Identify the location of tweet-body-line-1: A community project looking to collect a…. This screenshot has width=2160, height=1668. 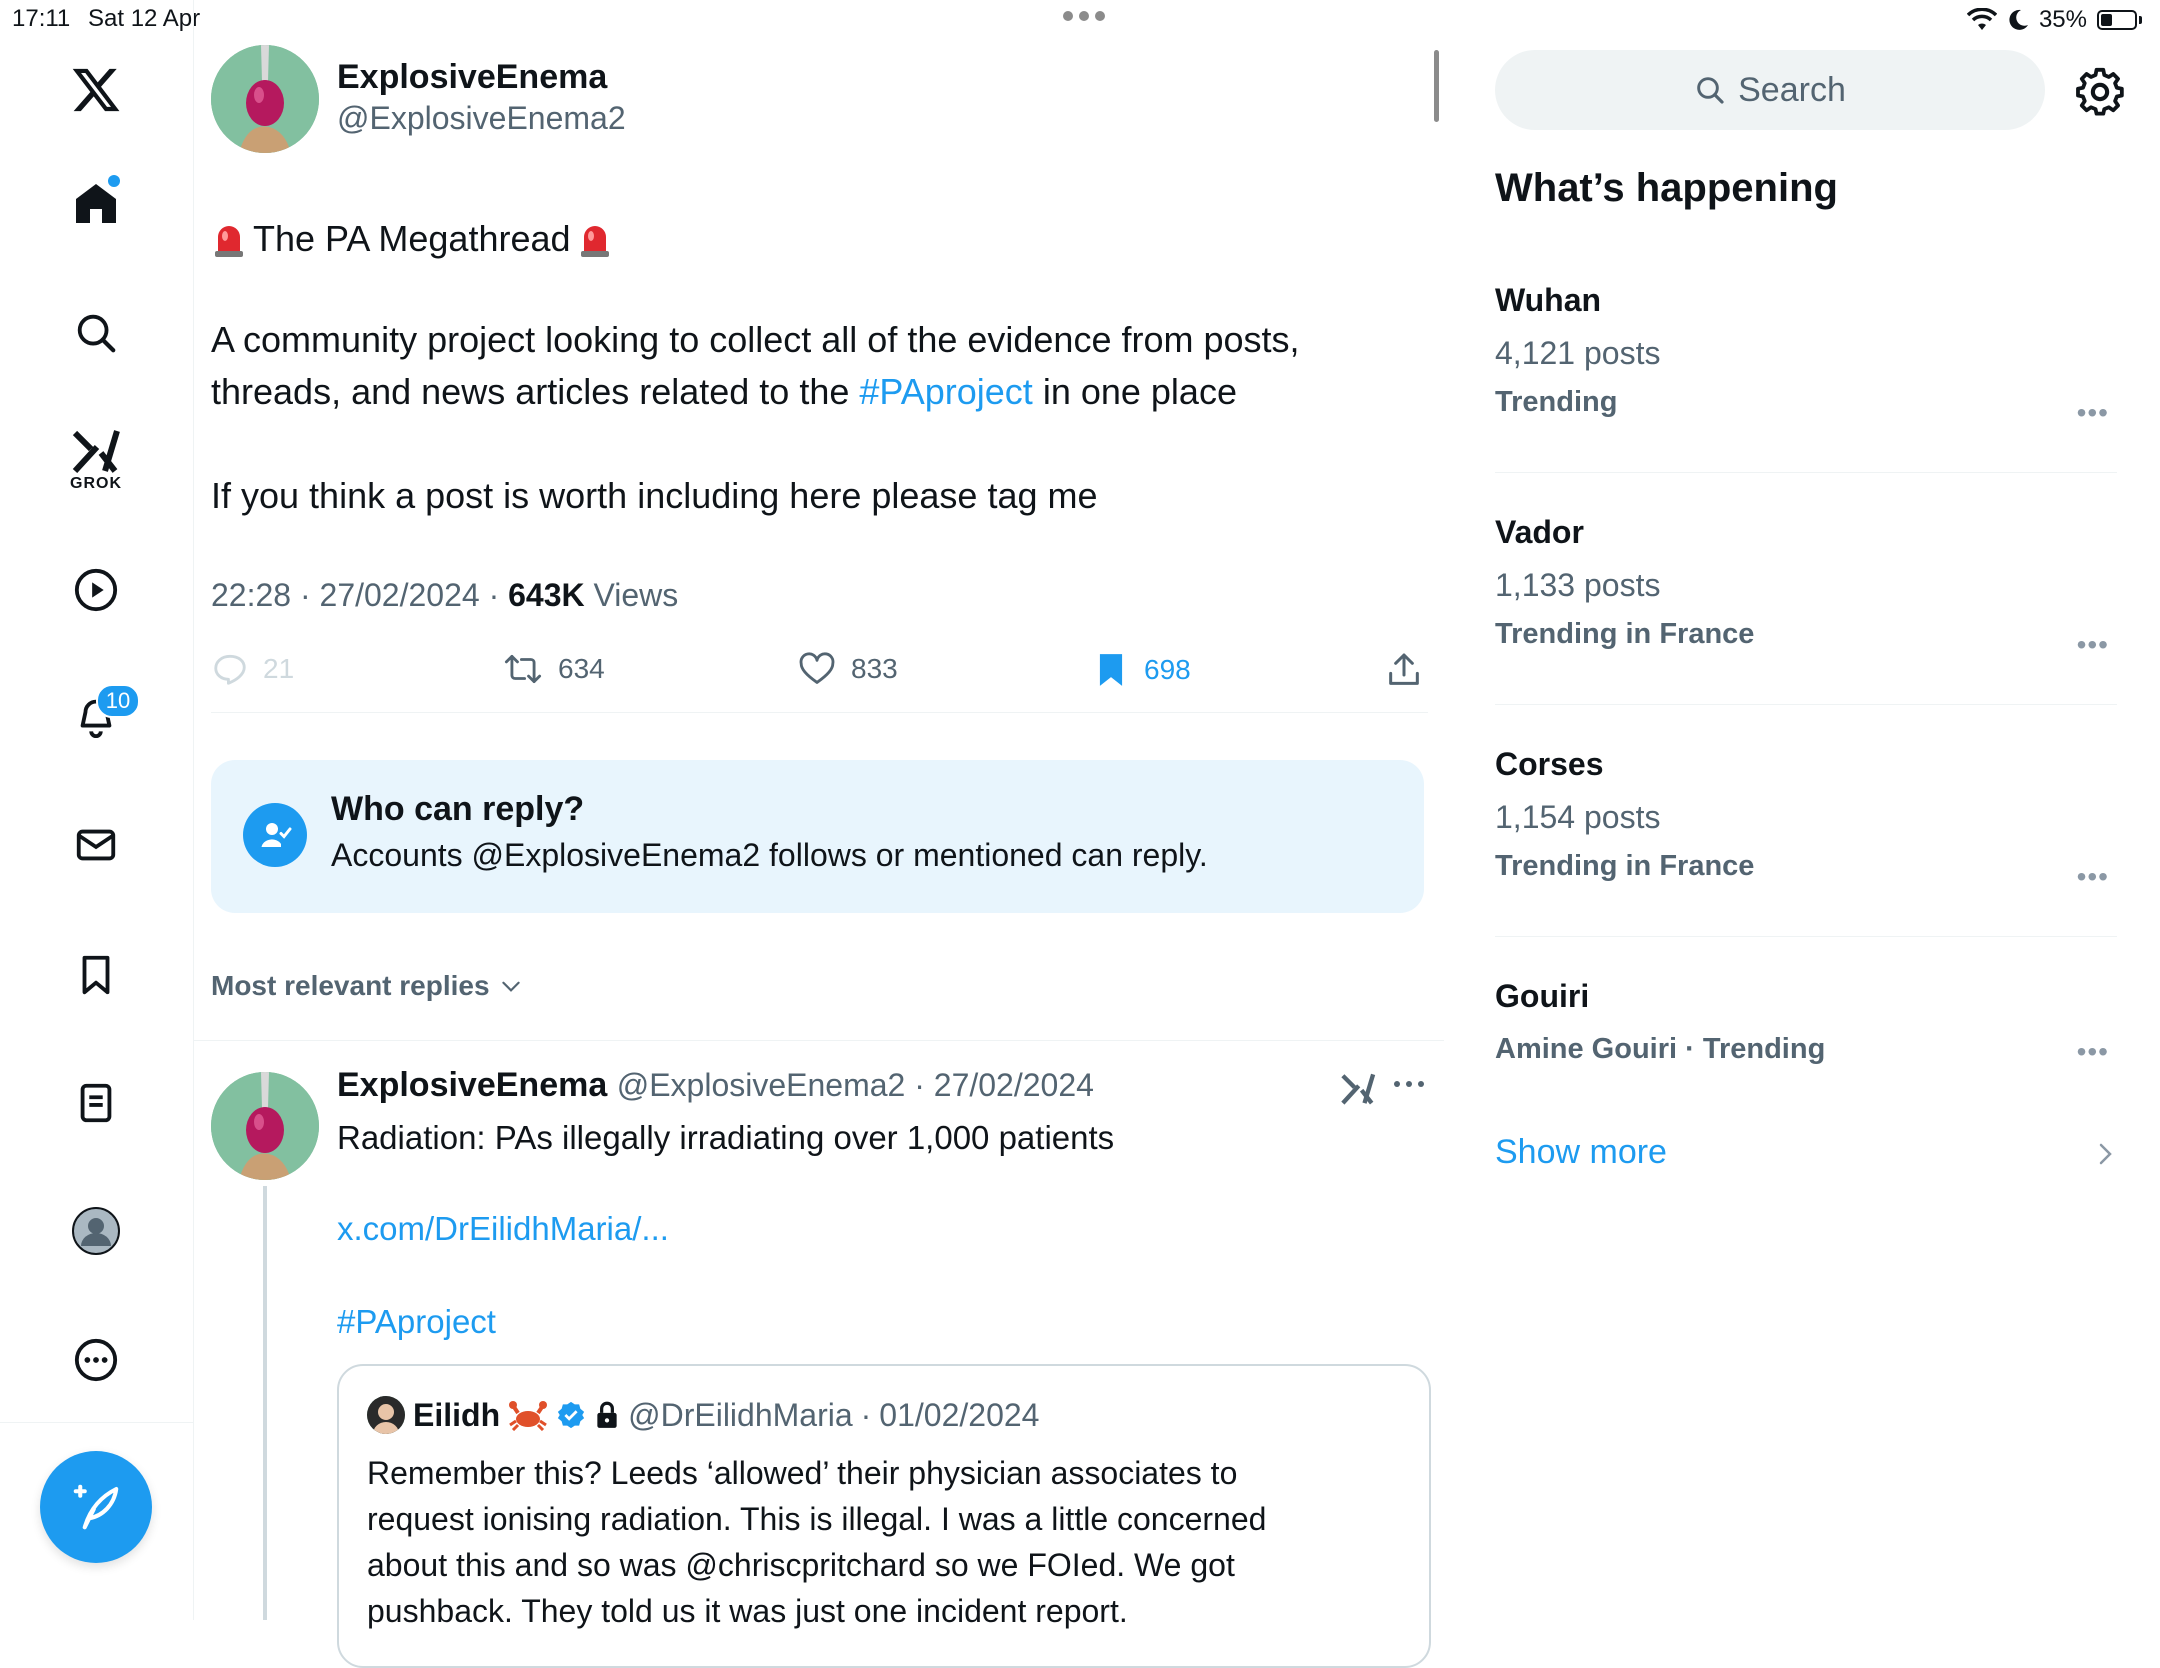
(755, 339).